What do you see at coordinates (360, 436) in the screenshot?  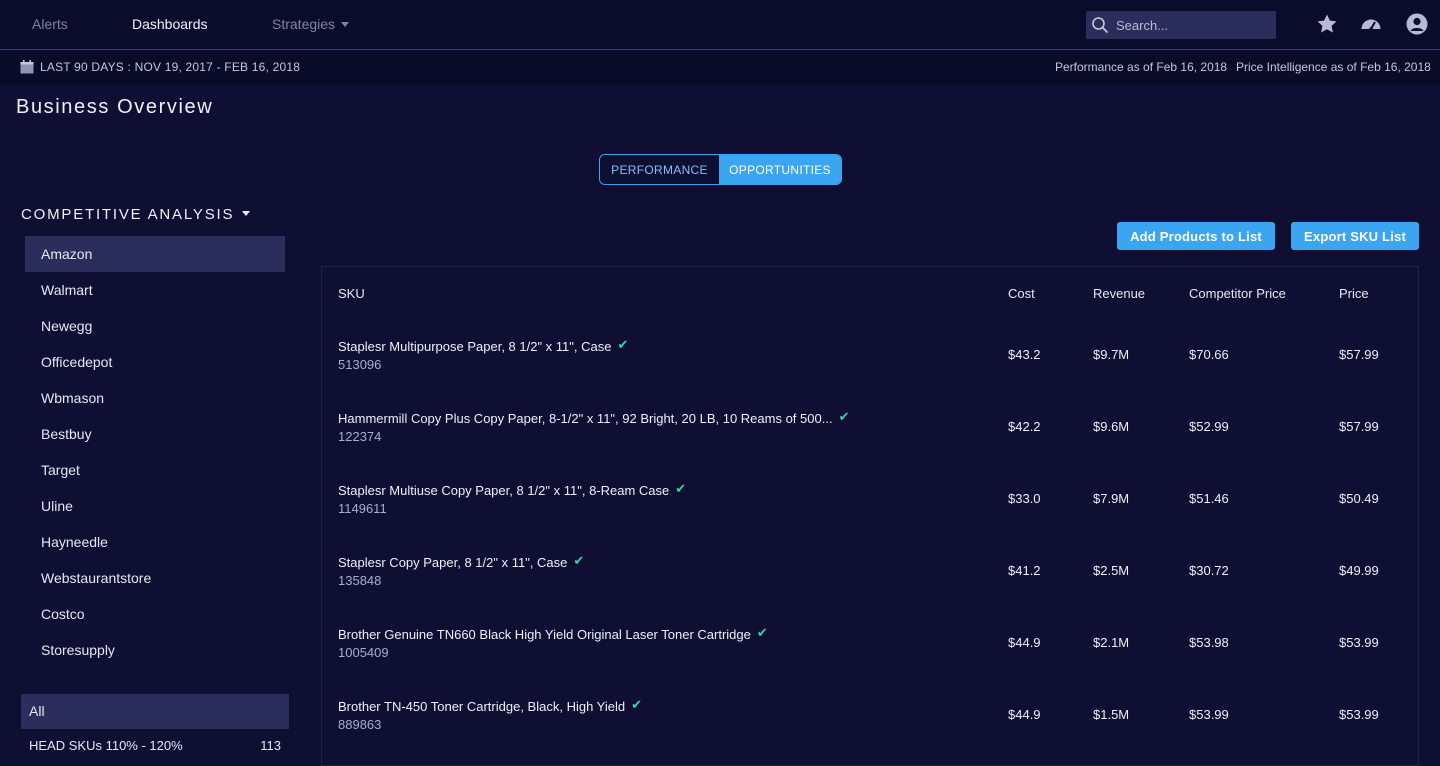 I see `sku-number: 122374` at bounding box center [360, 436].